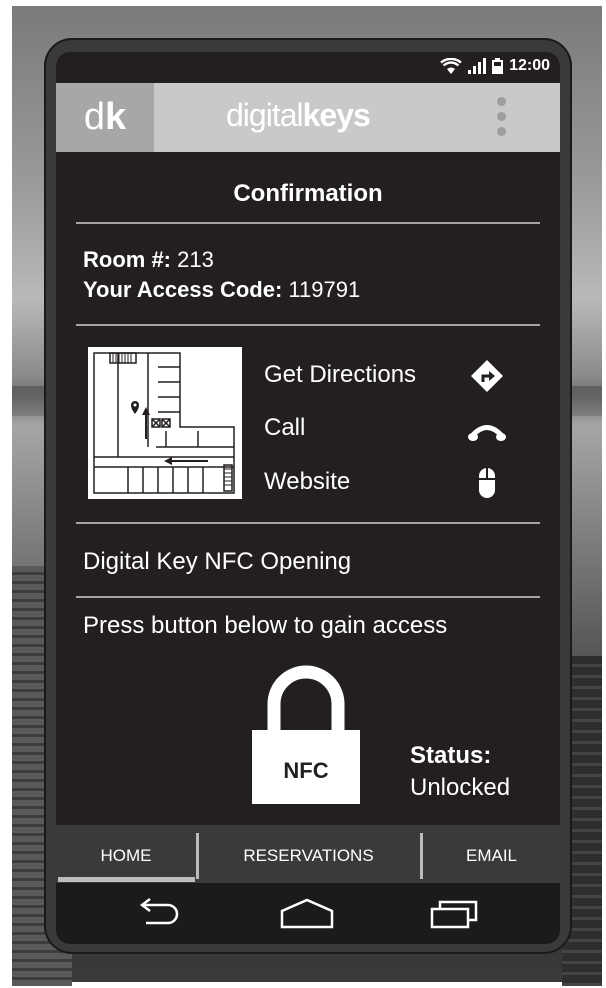 Image resolution: width=606 pixels, height=988 pixels. I want to click on directions-icon, so click(487, 376).